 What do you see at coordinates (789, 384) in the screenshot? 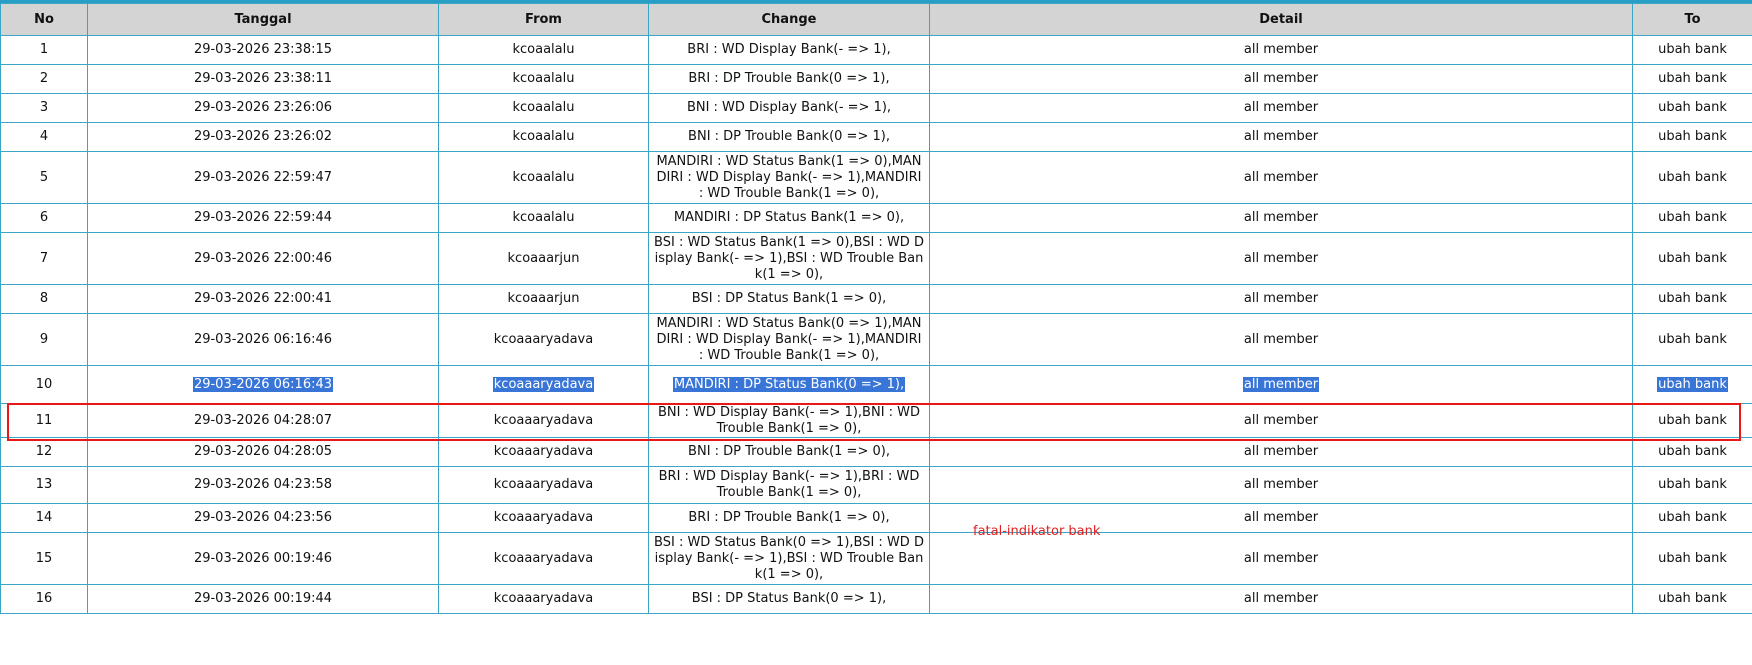
I see `cell-change: MANDIRI : DP Status Bank(0 => 1),` at bounding box center [789, 384].